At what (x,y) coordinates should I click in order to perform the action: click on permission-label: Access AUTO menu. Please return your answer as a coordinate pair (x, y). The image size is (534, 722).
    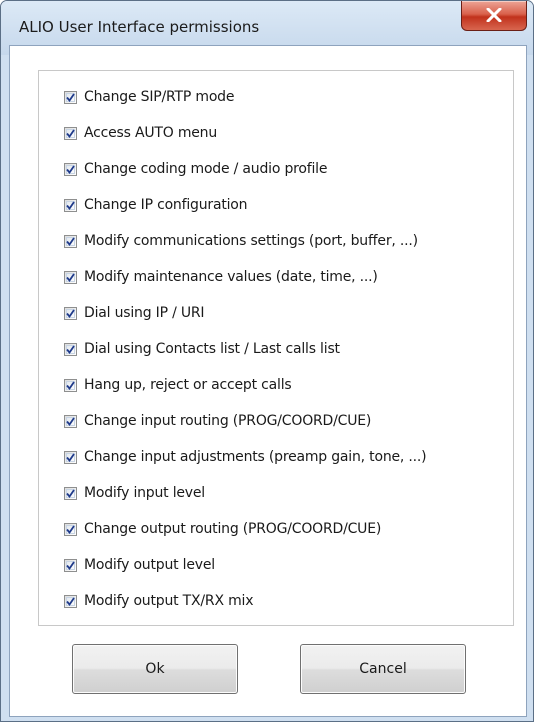
    Looking at the image, I should click on (151, 133).